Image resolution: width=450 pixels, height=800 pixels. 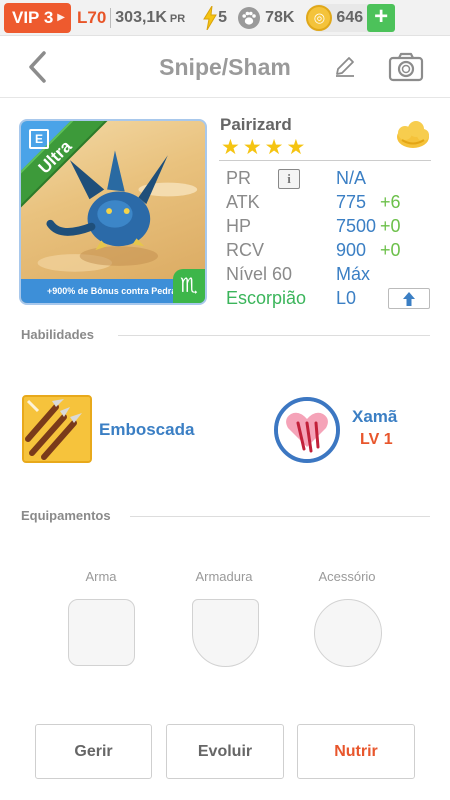 I want to click on page-title: Snipe/Sham, so click(x=225, y=67).